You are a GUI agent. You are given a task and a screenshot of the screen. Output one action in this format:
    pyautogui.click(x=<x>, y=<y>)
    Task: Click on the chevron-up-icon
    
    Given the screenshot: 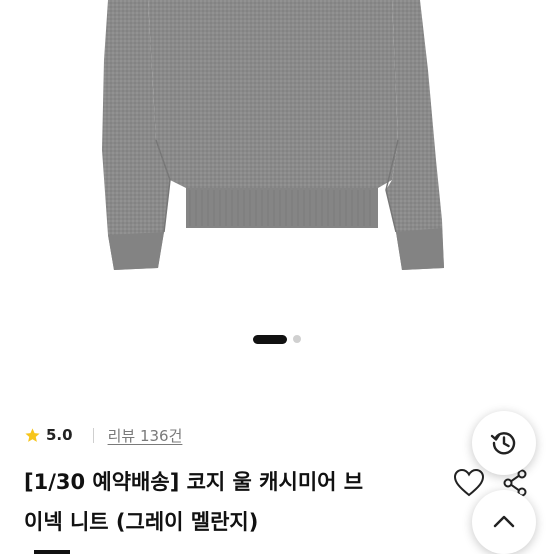 What is the action you would take?
    pyautogui.click(x=504, y=521)
    